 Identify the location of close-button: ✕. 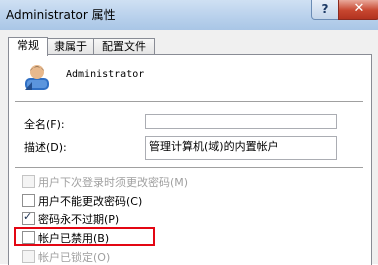
(358, 10).